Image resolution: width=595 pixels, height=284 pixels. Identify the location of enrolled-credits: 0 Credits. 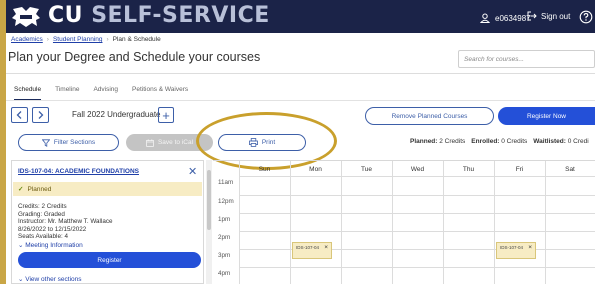
(514, 141).